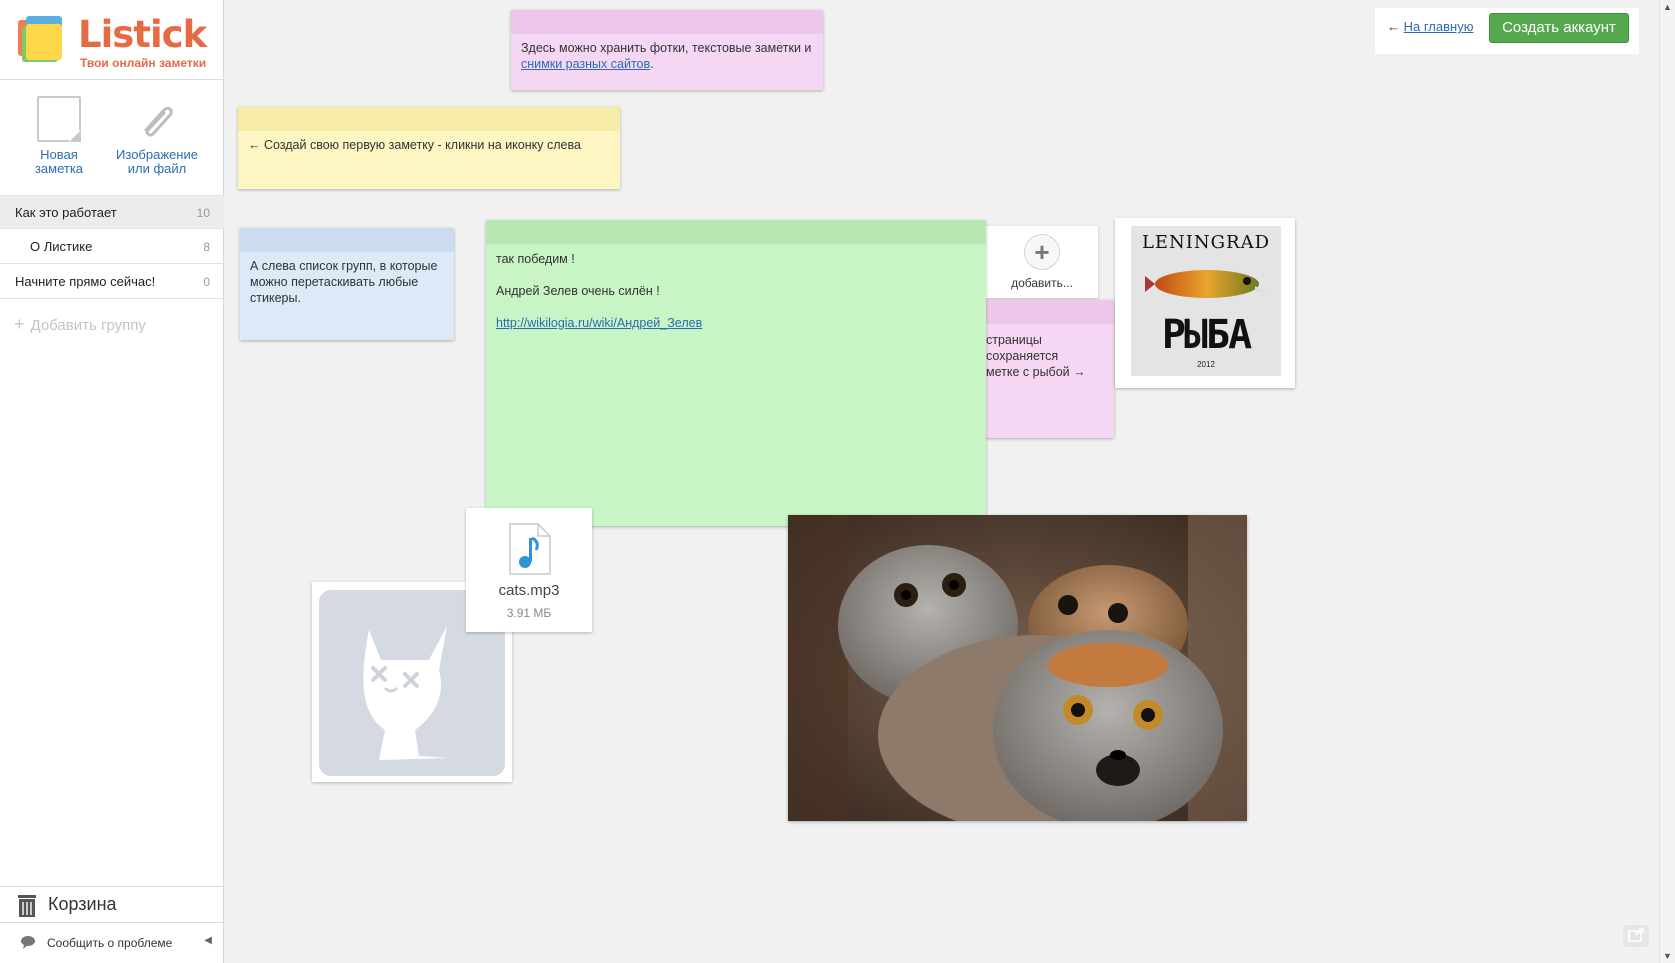 The width and height of the screenshot is (1675, 963). What do you see at coordinates (206, 247) in the screenshot?
I see `group-count: 8` at bounding box center [206, 247].